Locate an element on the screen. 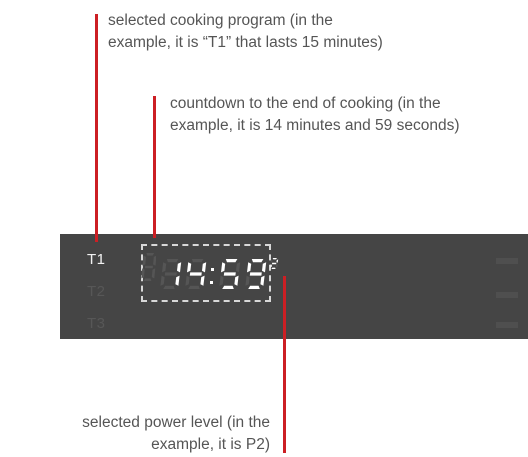  power-digit-segment-g is located at coordinates (274, 263).